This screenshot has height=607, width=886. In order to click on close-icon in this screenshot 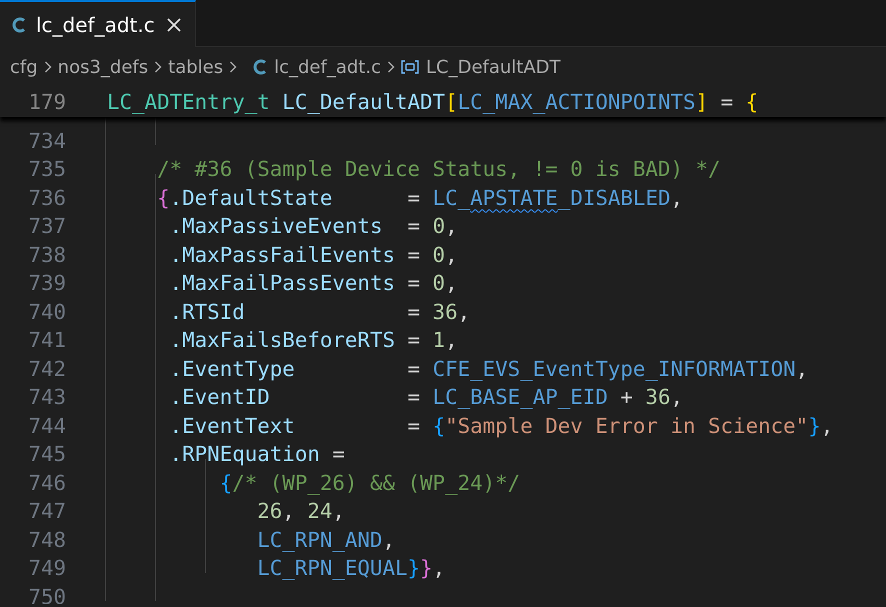, I will do `click(173, 25)`.